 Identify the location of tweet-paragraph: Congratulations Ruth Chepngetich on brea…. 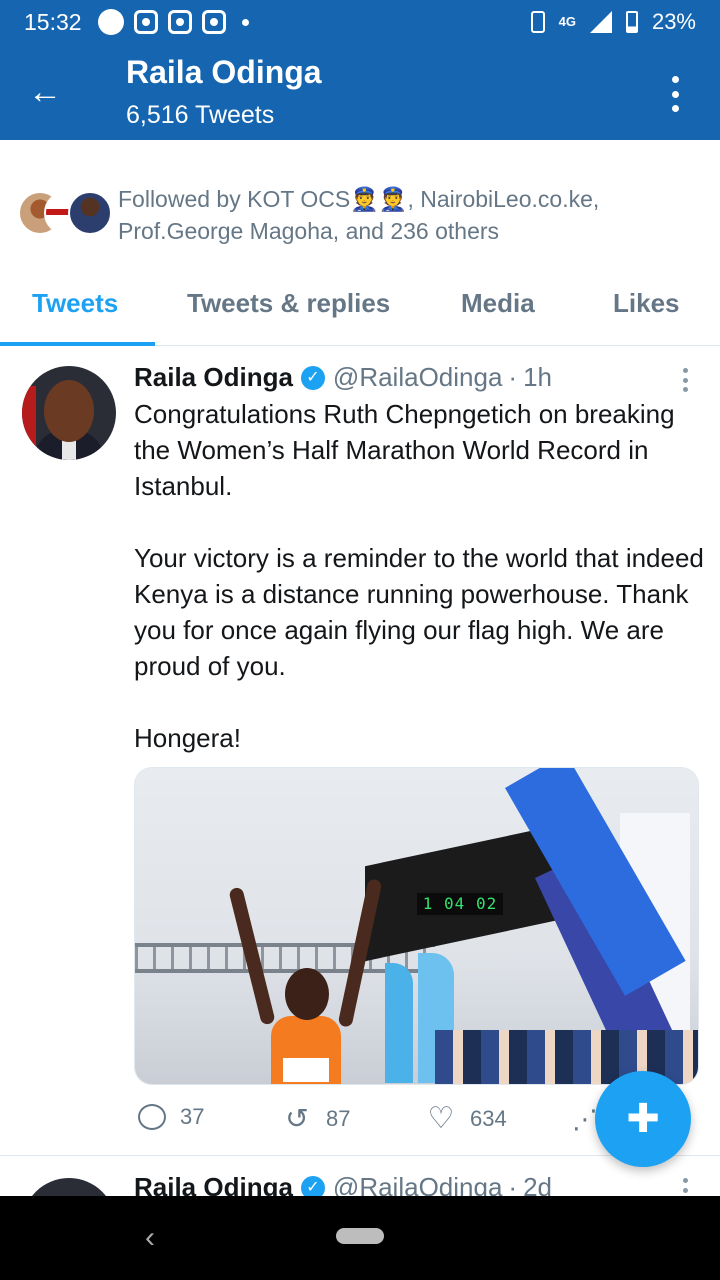
(404, 450).